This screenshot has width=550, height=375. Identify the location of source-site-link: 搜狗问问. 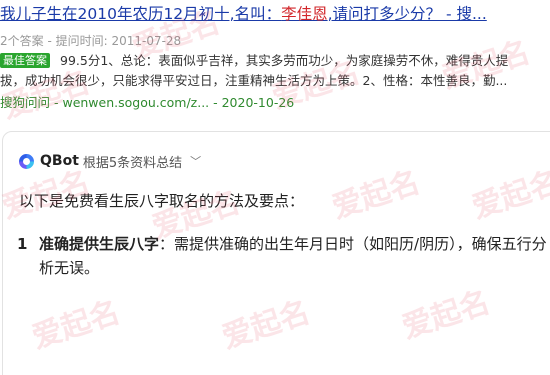
(25, 102).